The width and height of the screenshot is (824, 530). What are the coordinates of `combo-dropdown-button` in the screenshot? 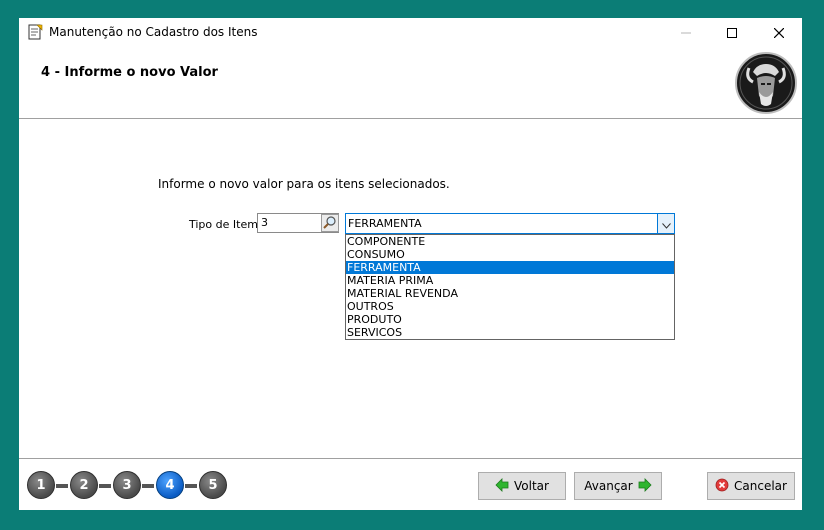 It's located at (665, 223).